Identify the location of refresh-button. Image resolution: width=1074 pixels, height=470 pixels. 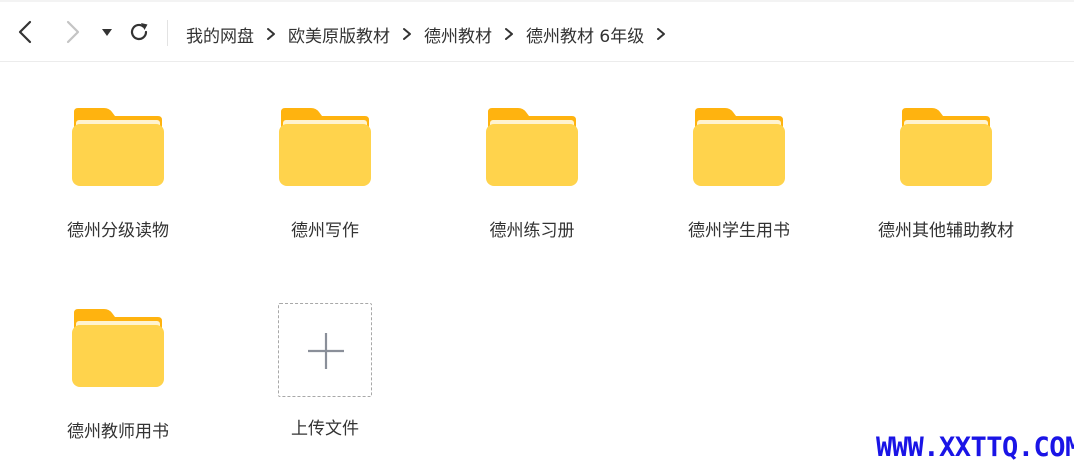
(139, 32).